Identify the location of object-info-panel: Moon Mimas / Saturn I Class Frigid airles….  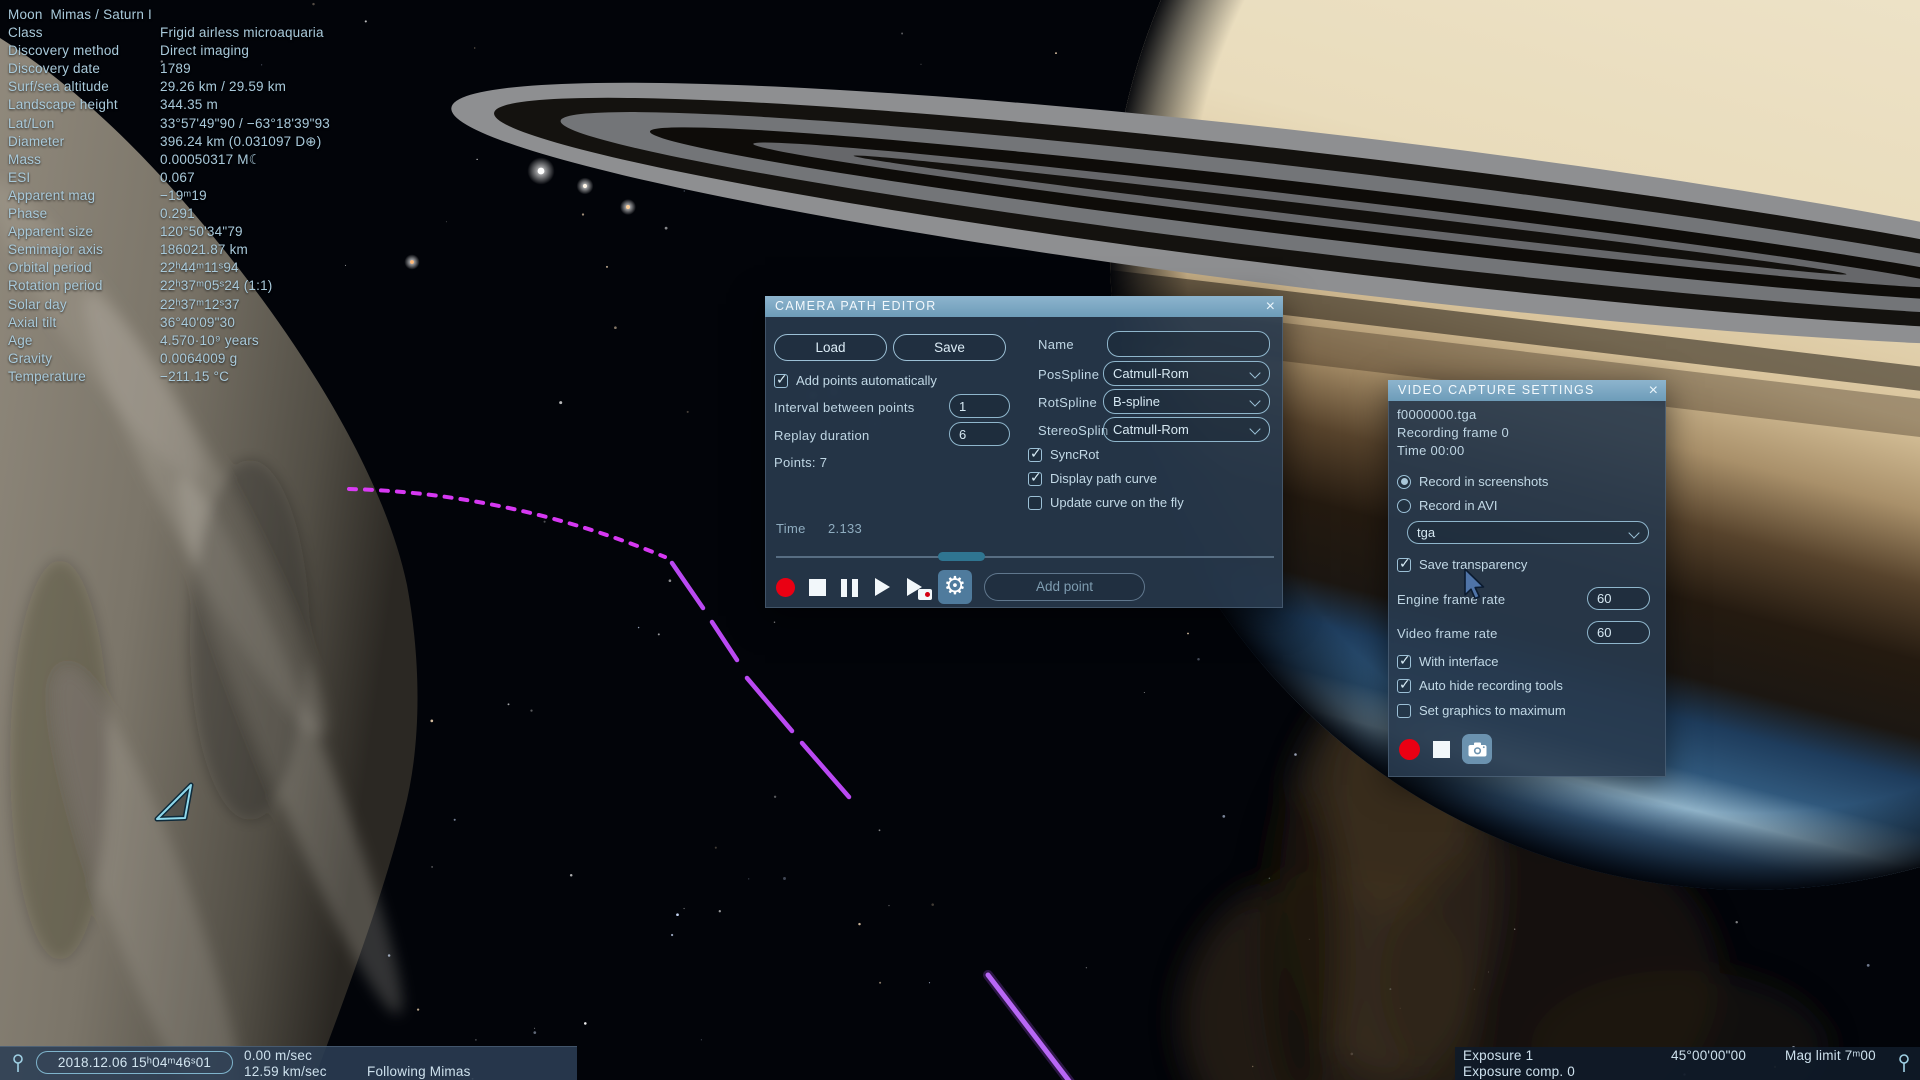
(169, 196).